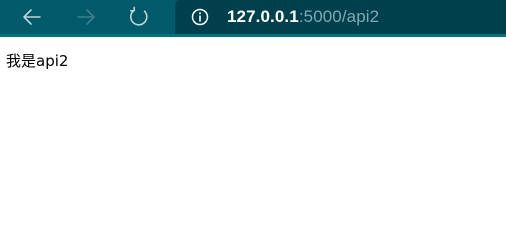  I want to click on page-body-text: 我是api2, so click(37, 61).